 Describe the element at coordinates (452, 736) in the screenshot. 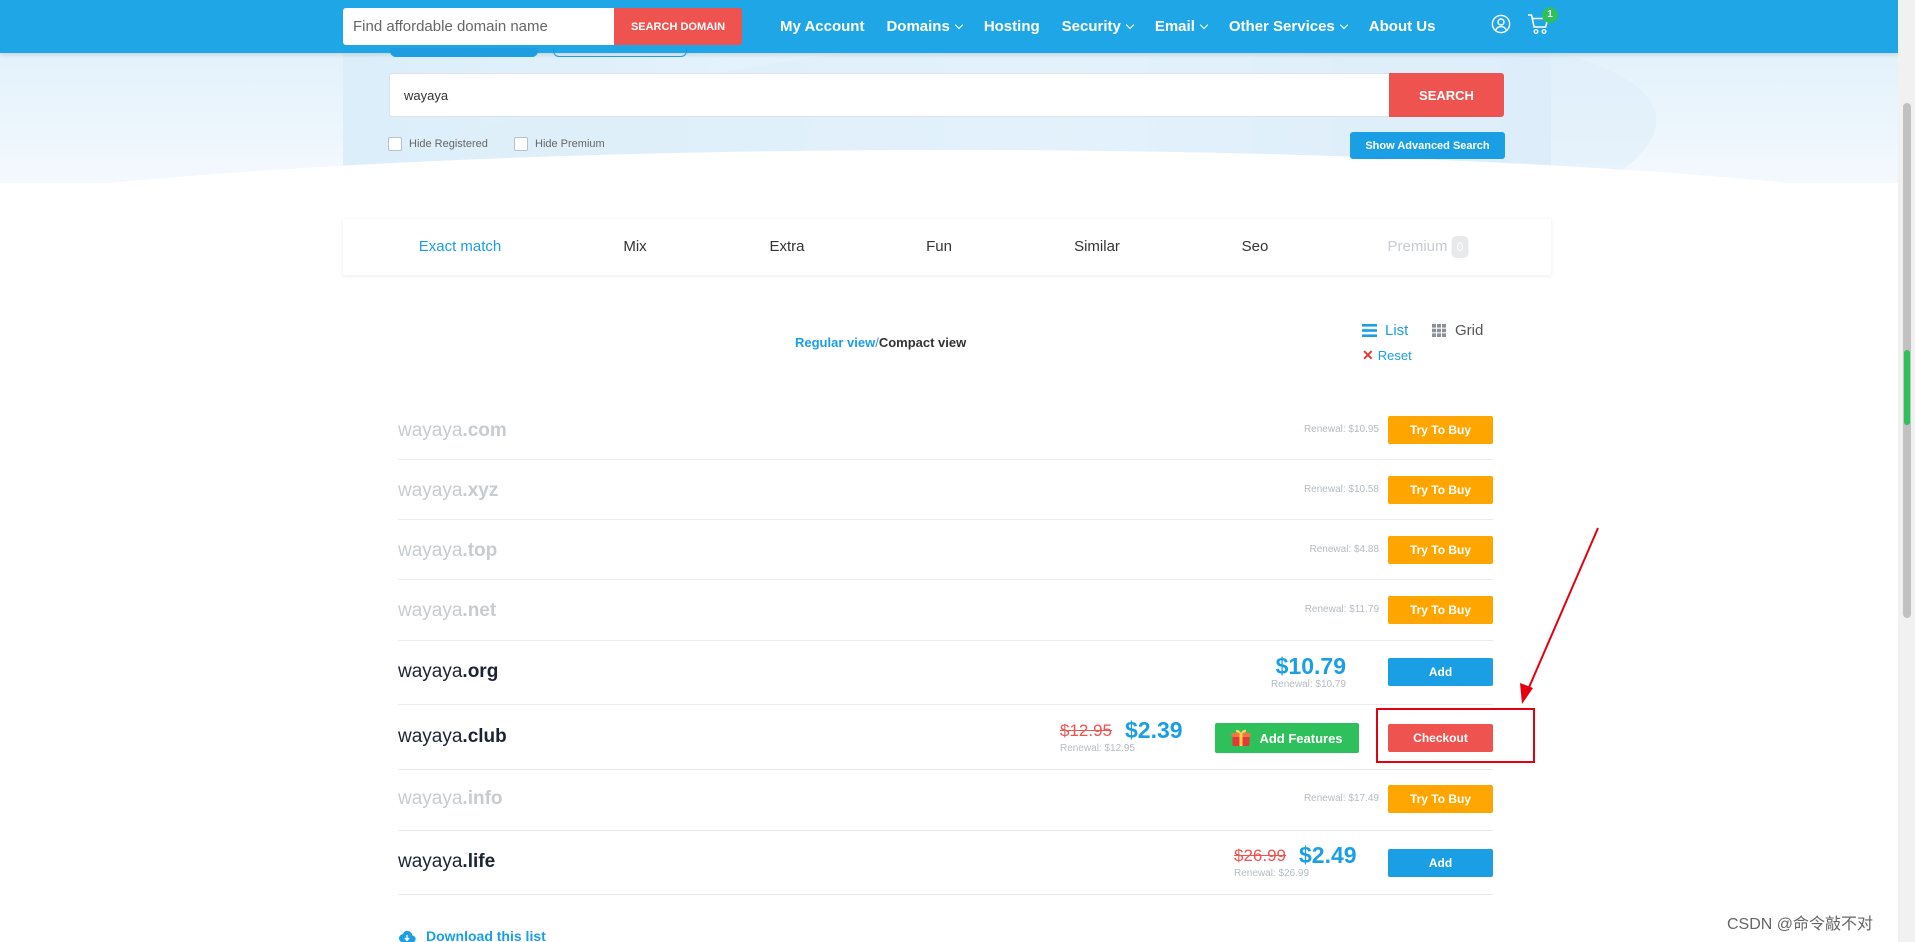

I see `domain-name: wayaya.club` at that location.